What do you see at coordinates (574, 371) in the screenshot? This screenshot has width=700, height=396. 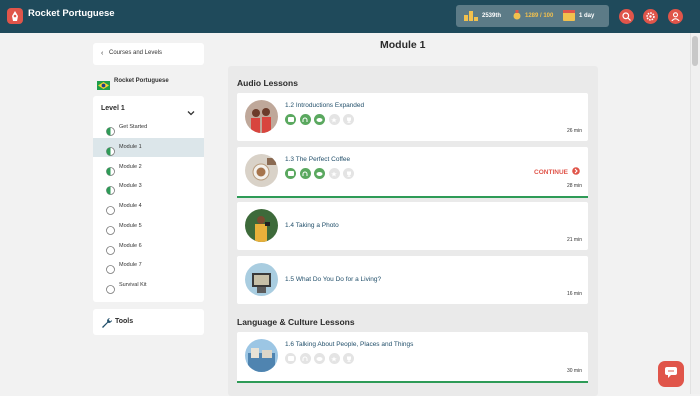 I see `lesson-duration: 30 min` at bounding box center [574, 371].